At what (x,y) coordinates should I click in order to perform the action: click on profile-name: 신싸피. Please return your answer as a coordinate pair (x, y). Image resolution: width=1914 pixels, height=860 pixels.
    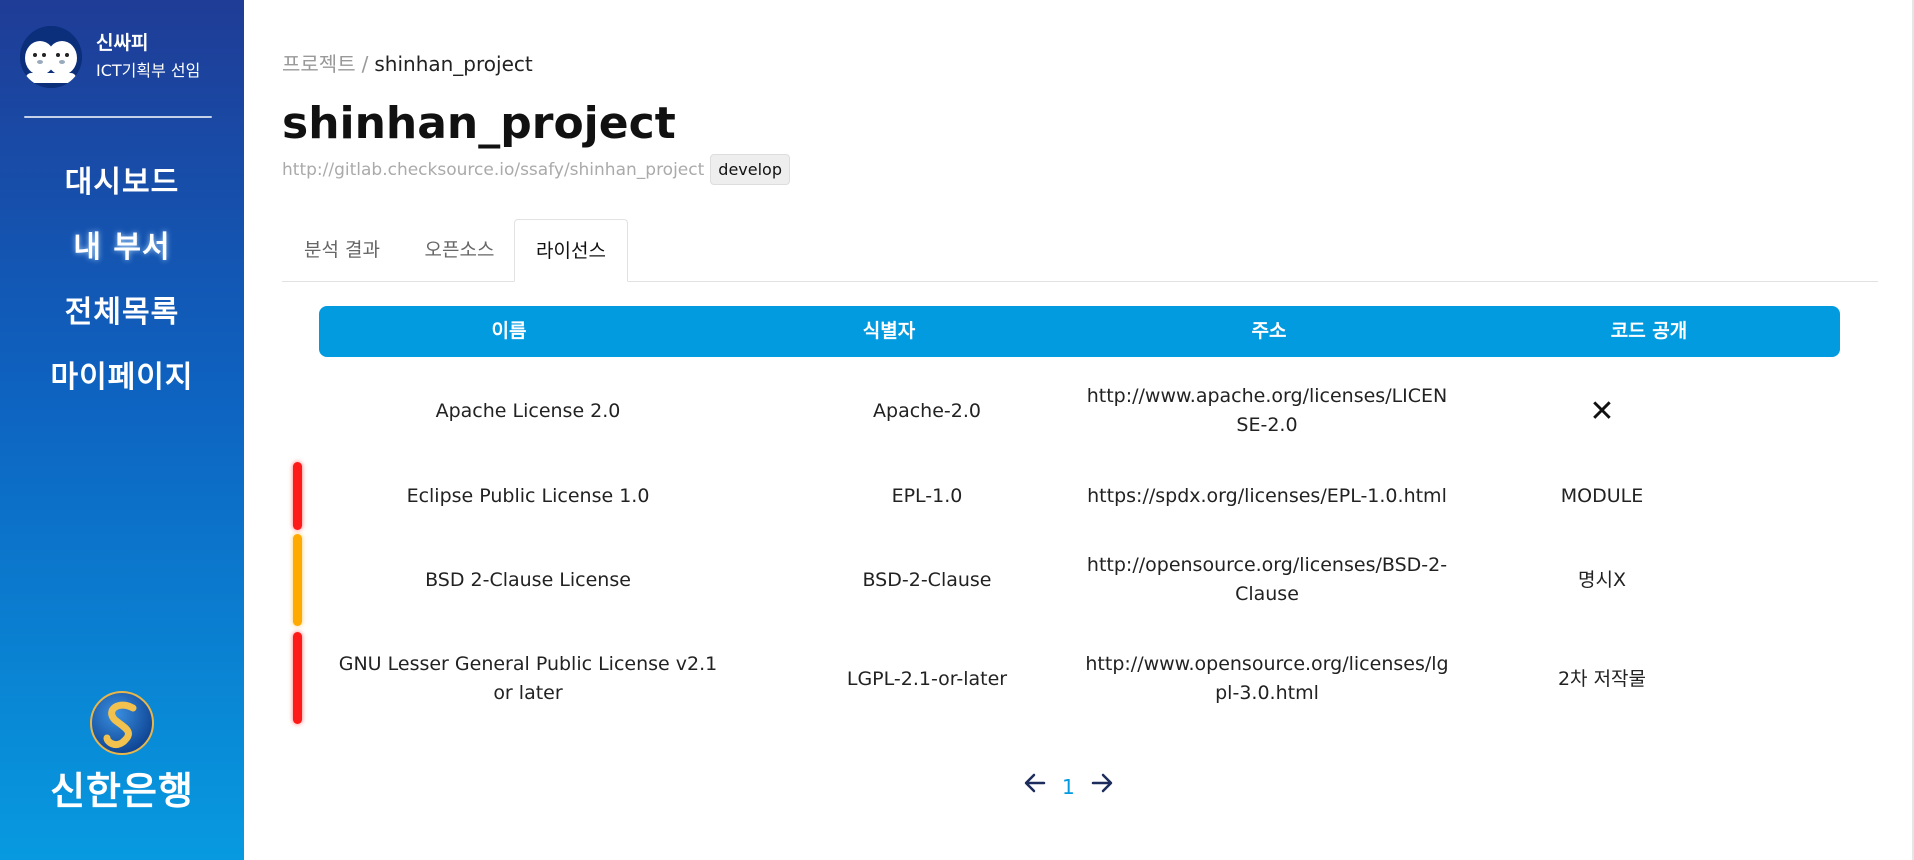
    Looking at the image, I should click on (122, 43).